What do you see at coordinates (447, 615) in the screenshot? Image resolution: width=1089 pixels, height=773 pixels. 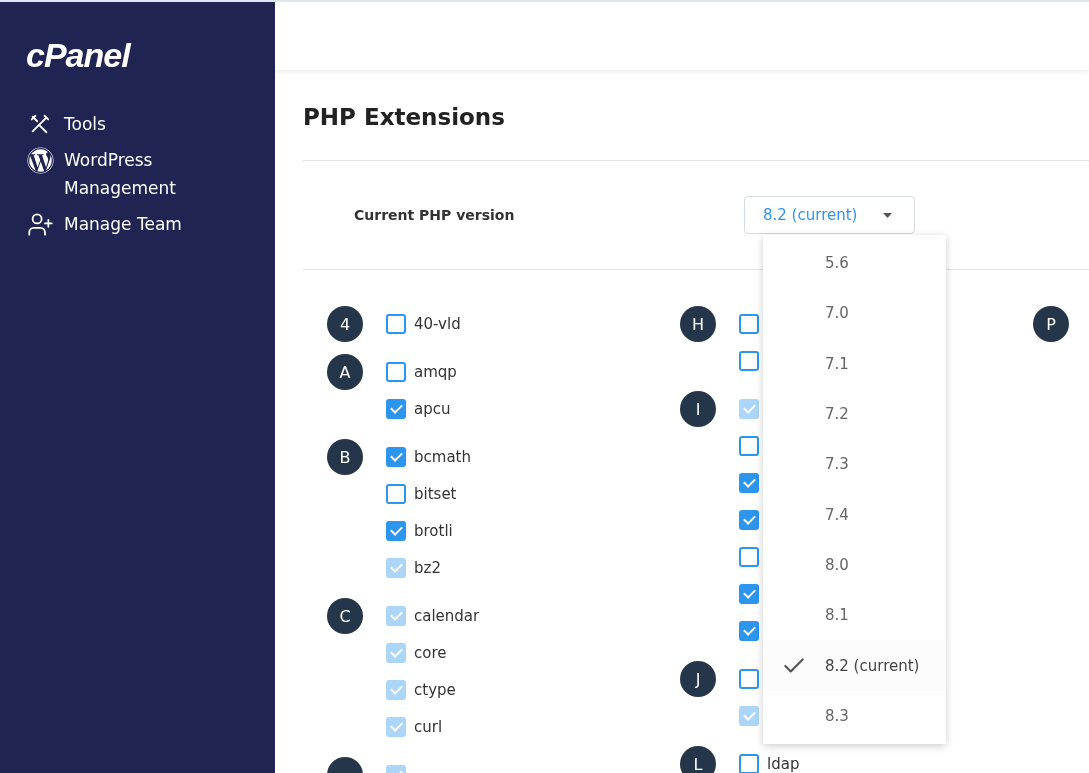 I see `extension-label: calendar` at bounding box center [447, 615].